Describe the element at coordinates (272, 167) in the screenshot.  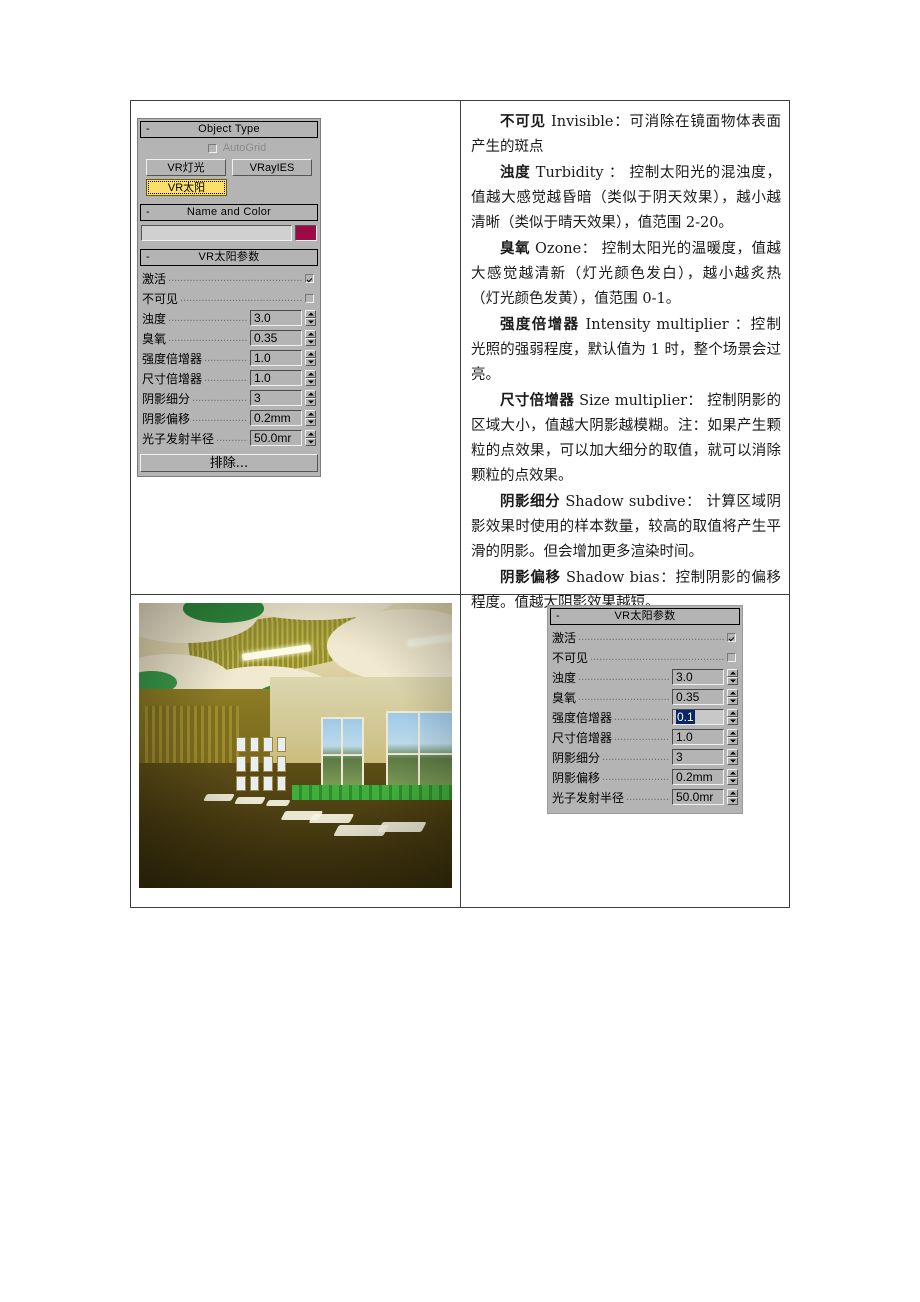
I see `vray-ies-button: VRayIES` at that location.